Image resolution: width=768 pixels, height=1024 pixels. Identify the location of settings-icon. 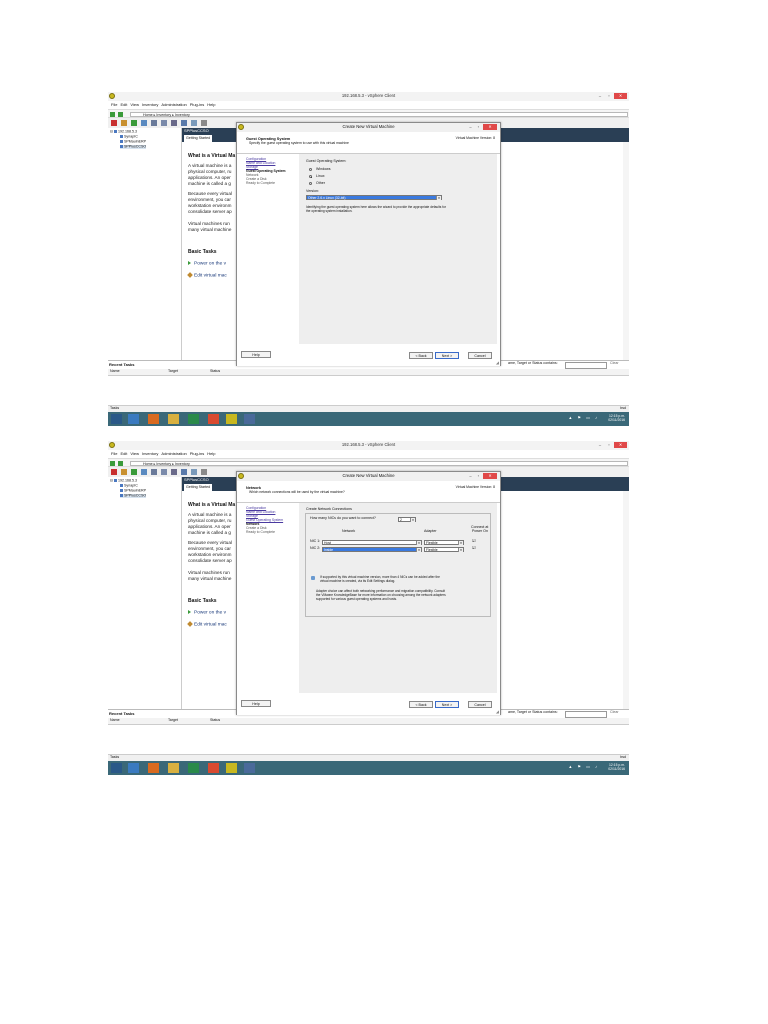
(174, 472).